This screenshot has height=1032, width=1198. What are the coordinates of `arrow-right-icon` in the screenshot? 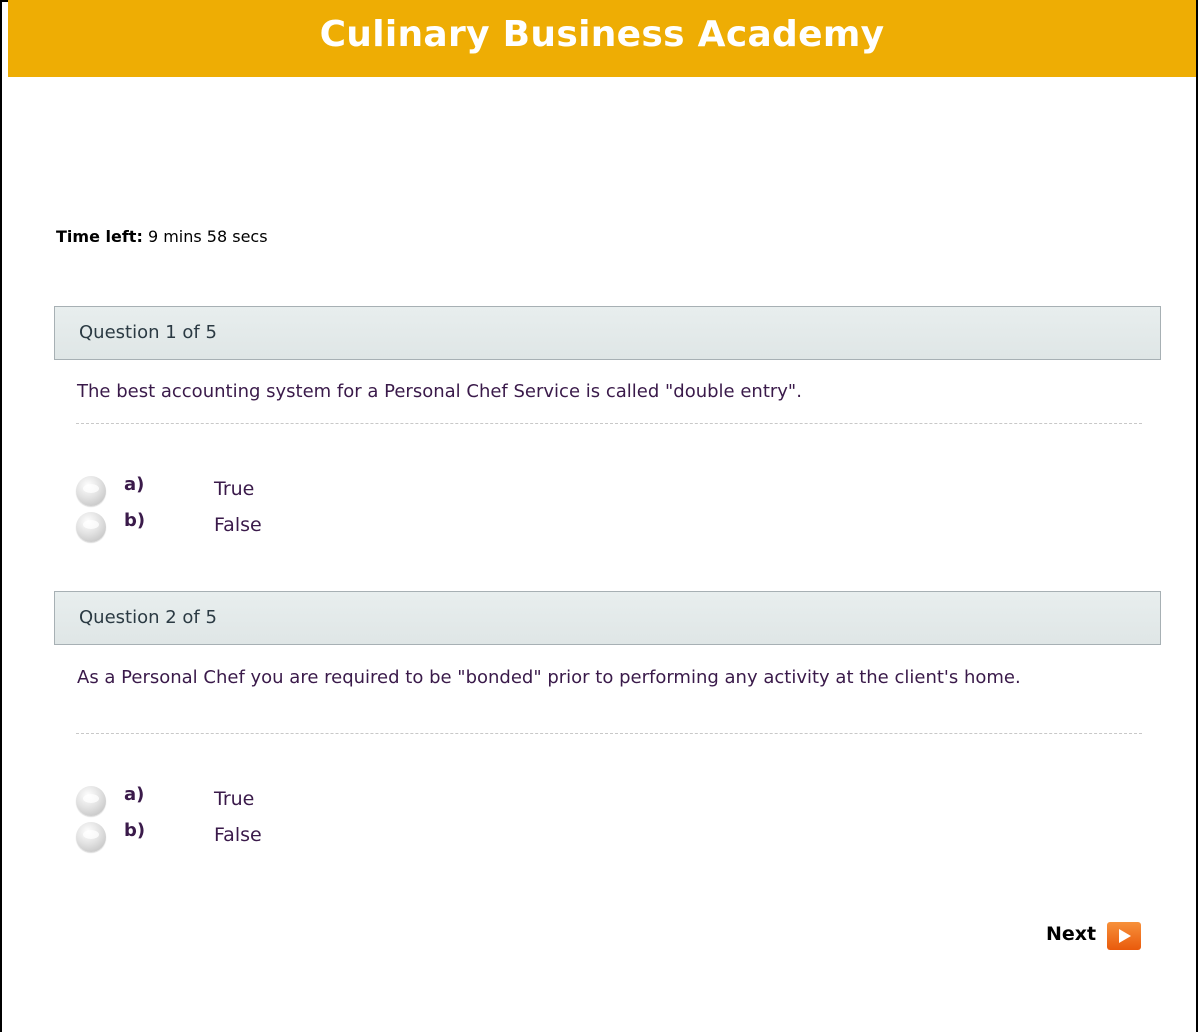 It's located at (1124, 936).